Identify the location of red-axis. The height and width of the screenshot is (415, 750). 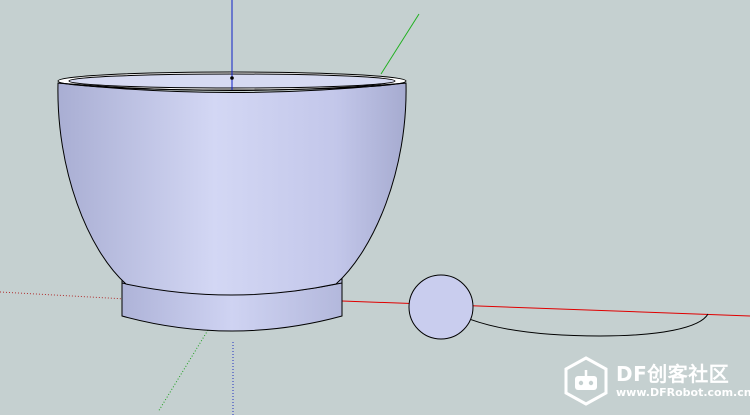
(545, 308).